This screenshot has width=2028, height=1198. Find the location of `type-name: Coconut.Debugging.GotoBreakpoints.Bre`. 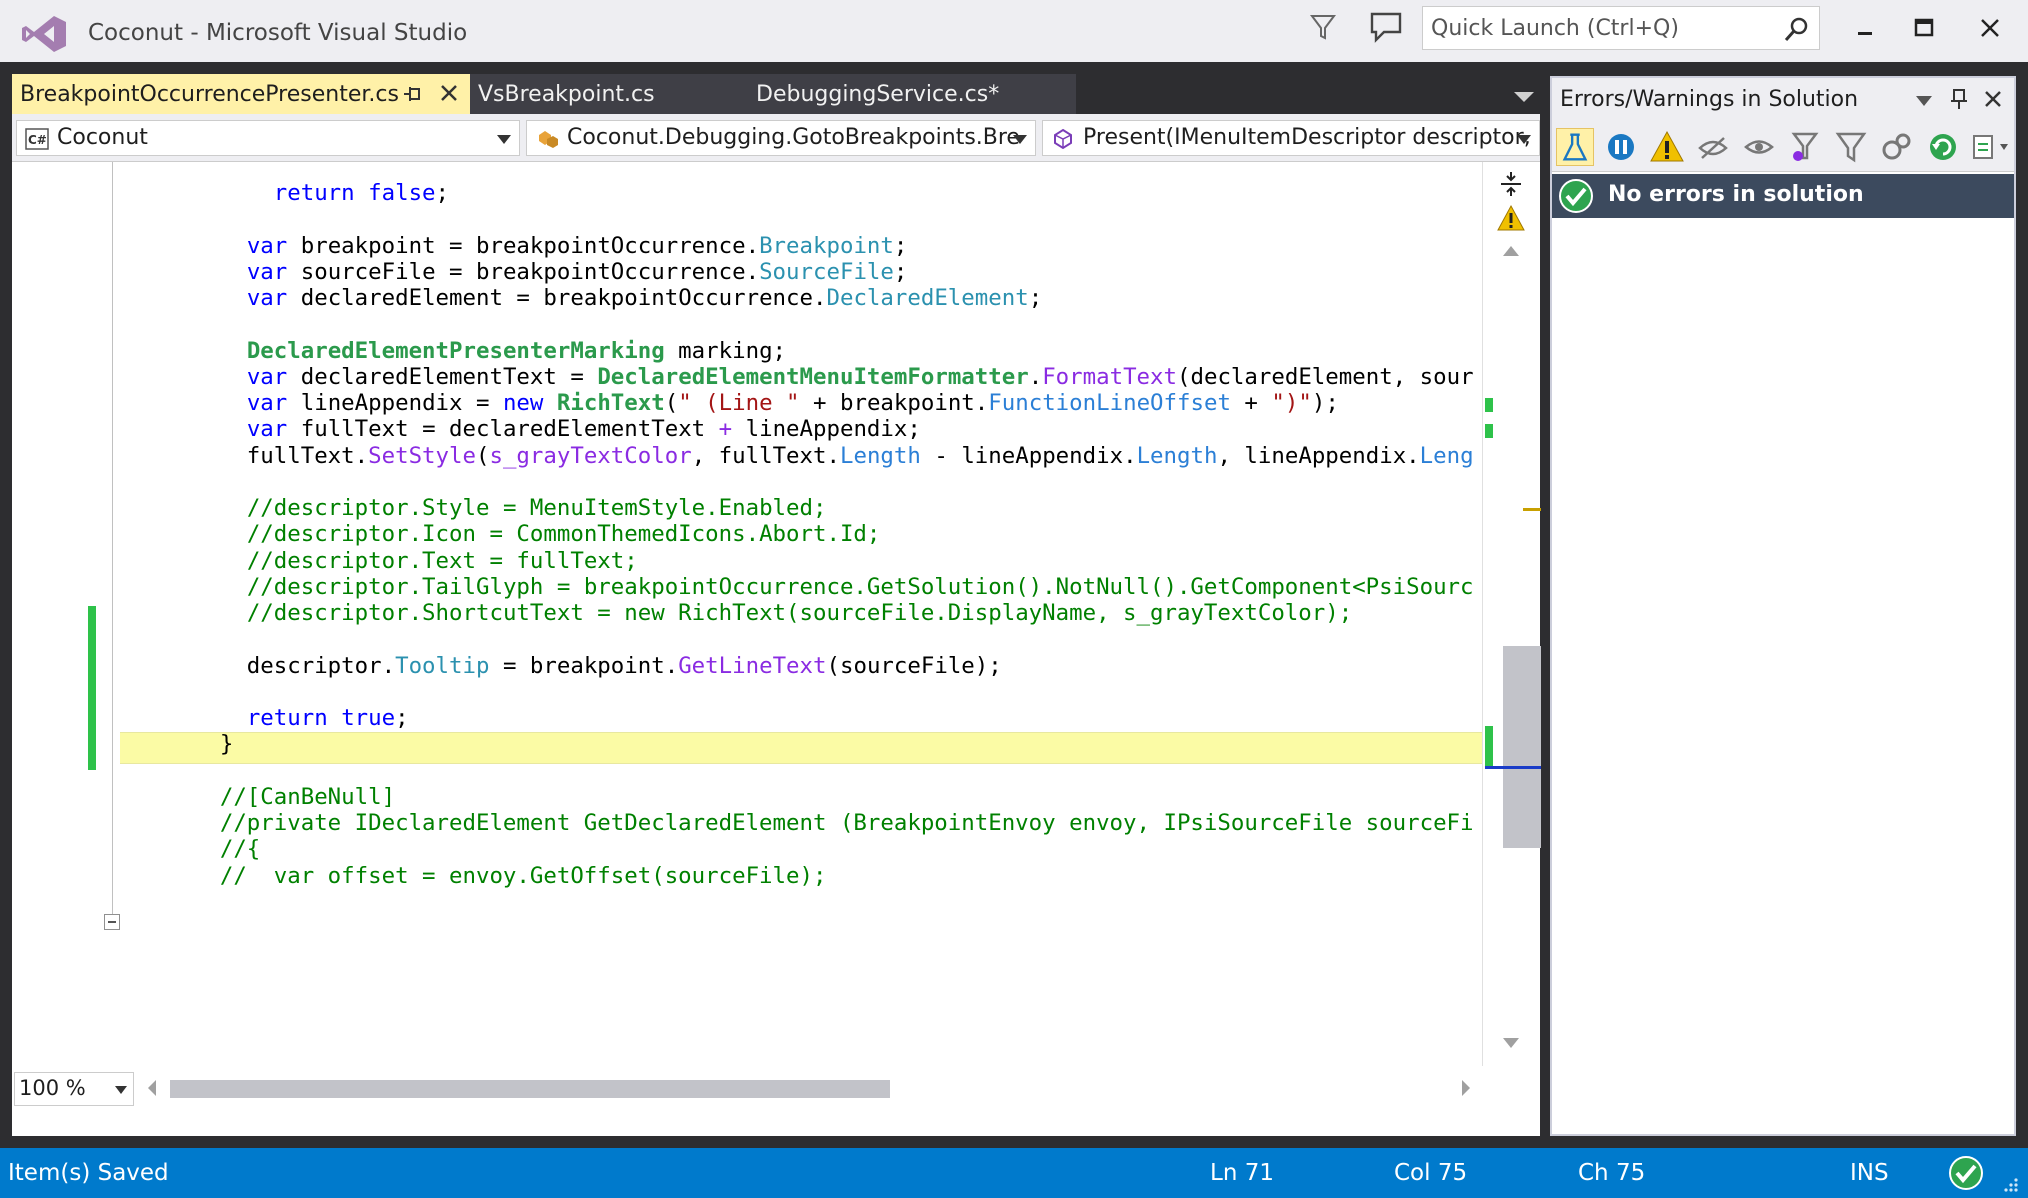

type-name: Coconut.Debugging.GotoBreakpoints.Bre is located at coordinates (793, 137).